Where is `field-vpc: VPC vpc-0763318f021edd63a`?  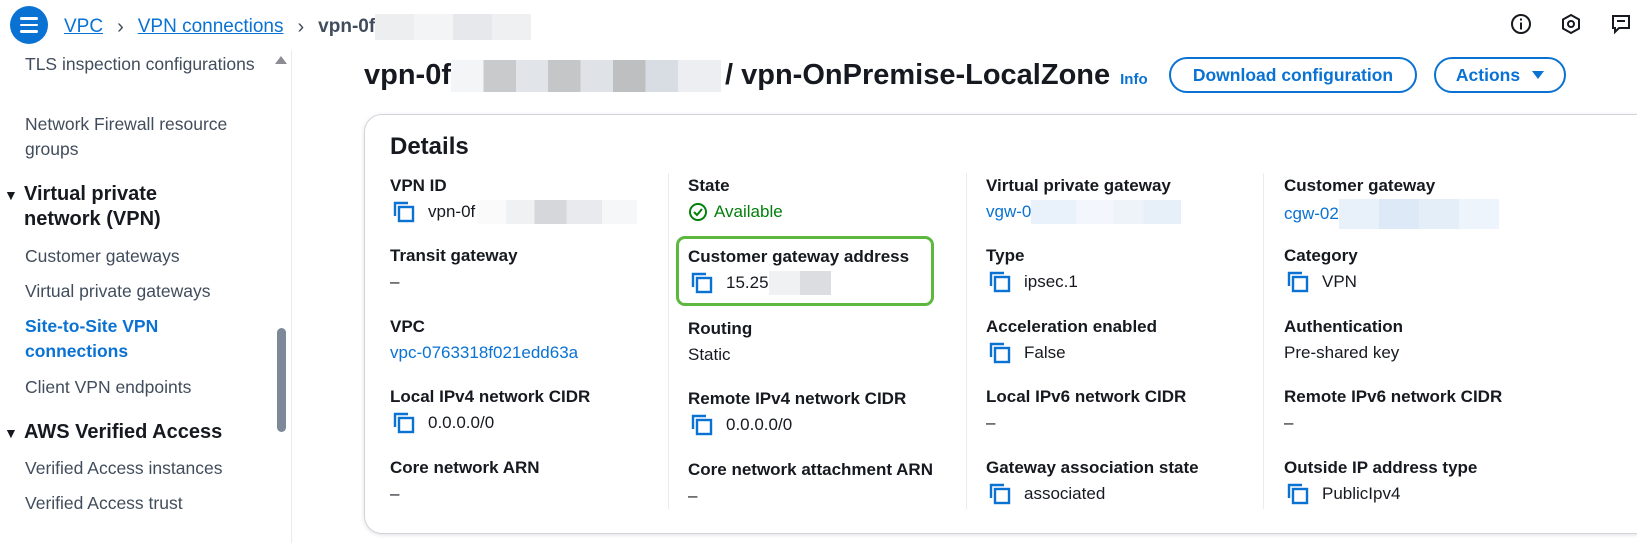 field-vpc: VPC vpc-0763318f021edd63a is located at coordinates (535, 341).